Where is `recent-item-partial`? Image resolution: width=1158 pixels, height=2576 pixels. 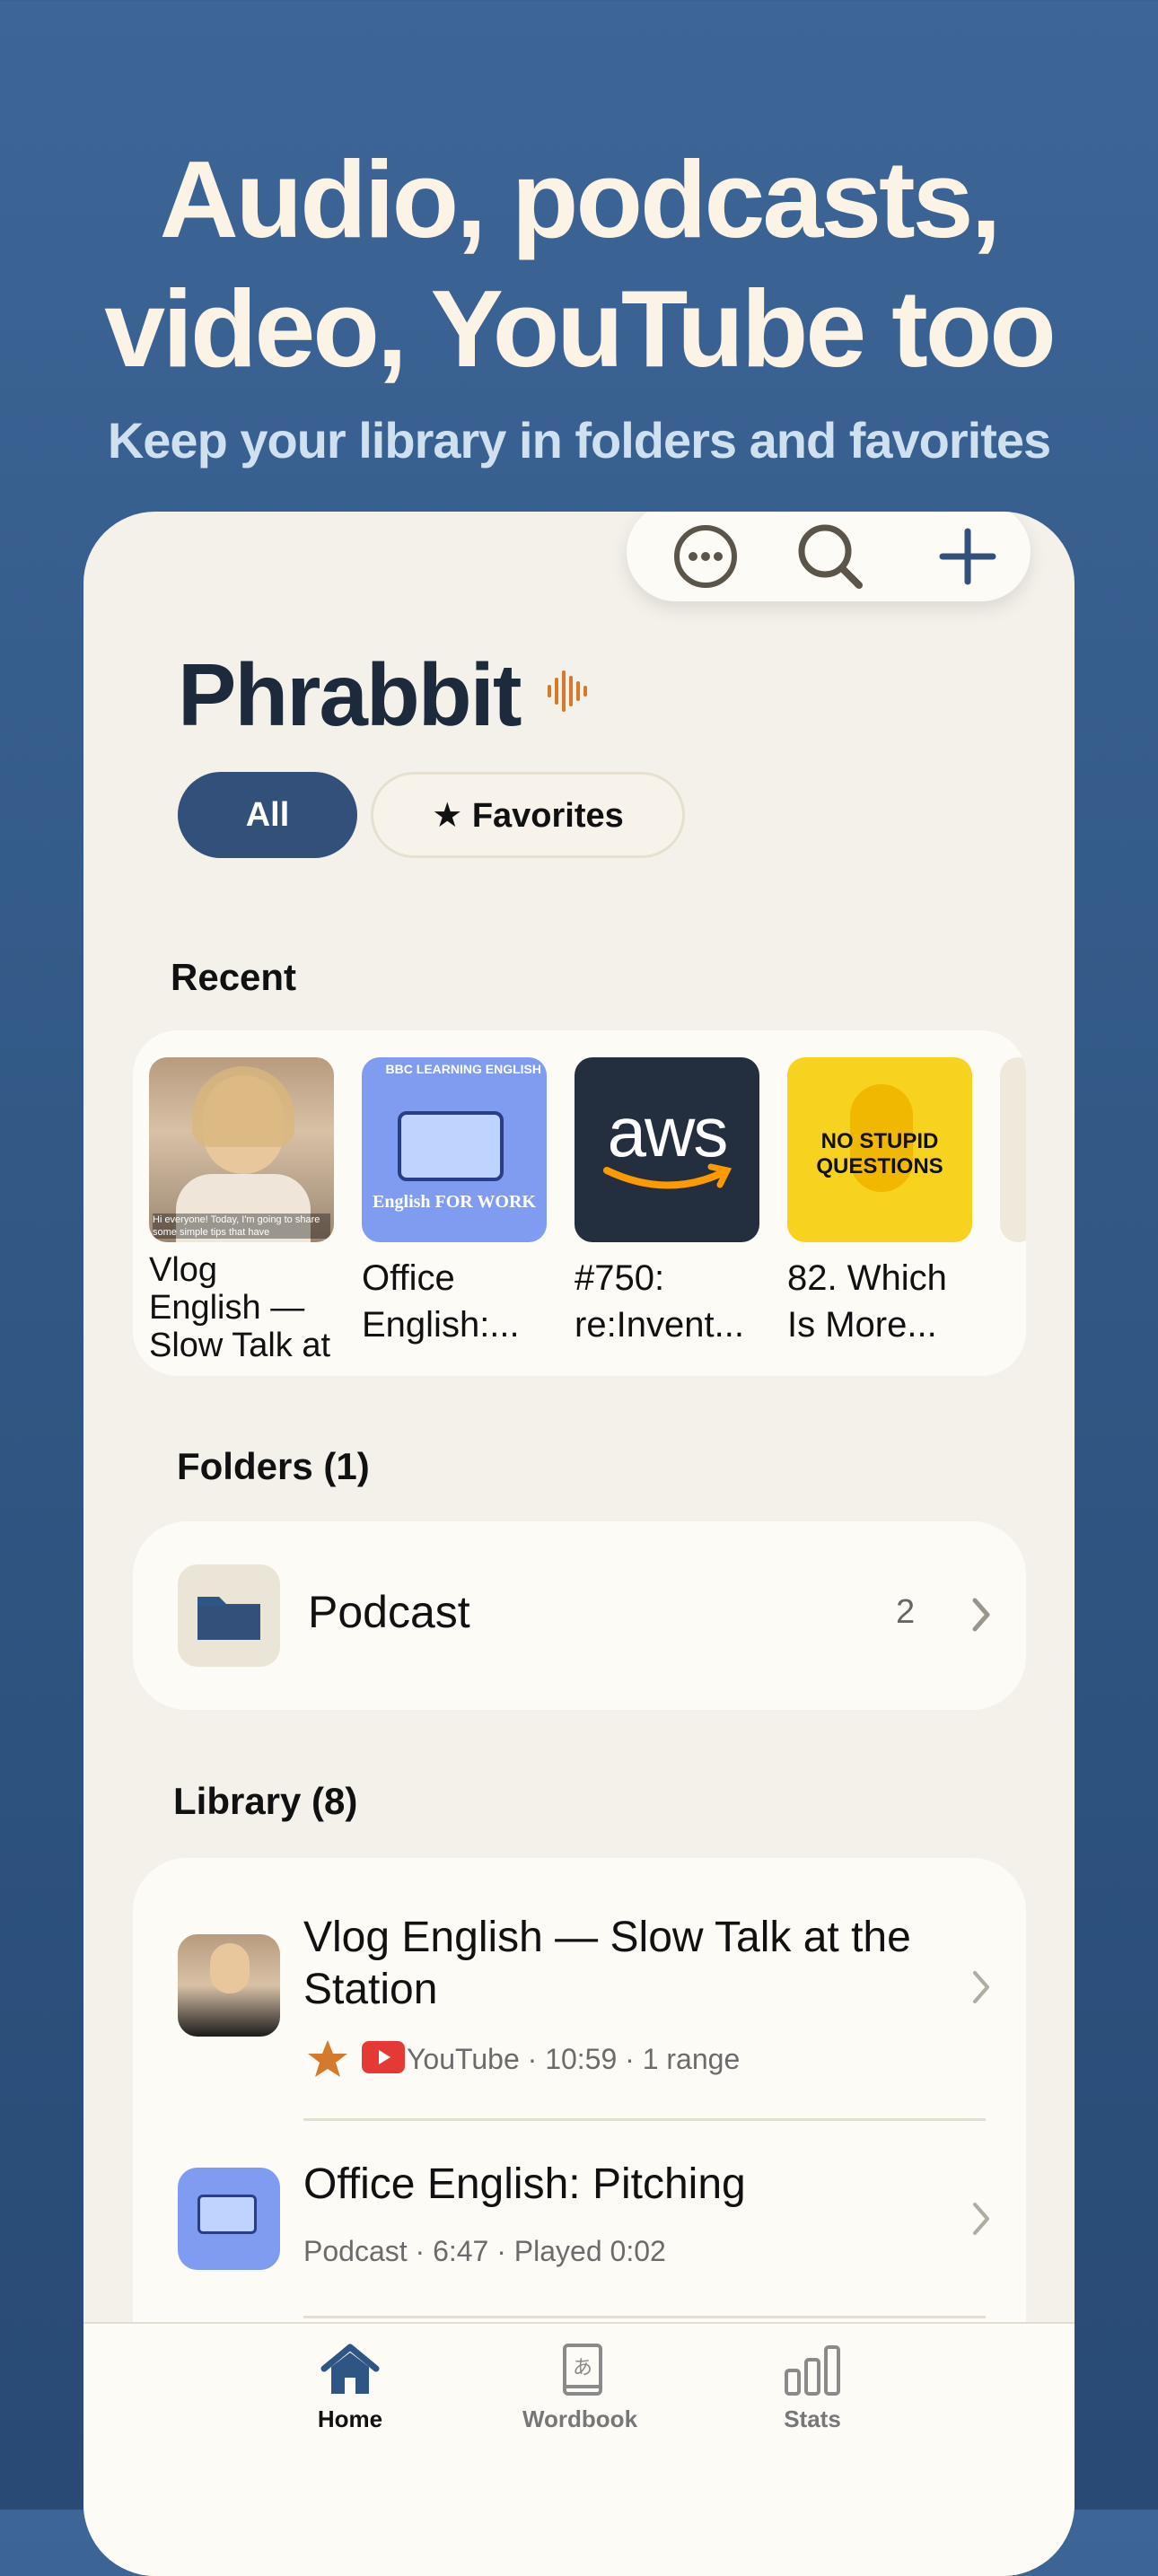
recent-item-partial is located at coordinates (1013, 1149).